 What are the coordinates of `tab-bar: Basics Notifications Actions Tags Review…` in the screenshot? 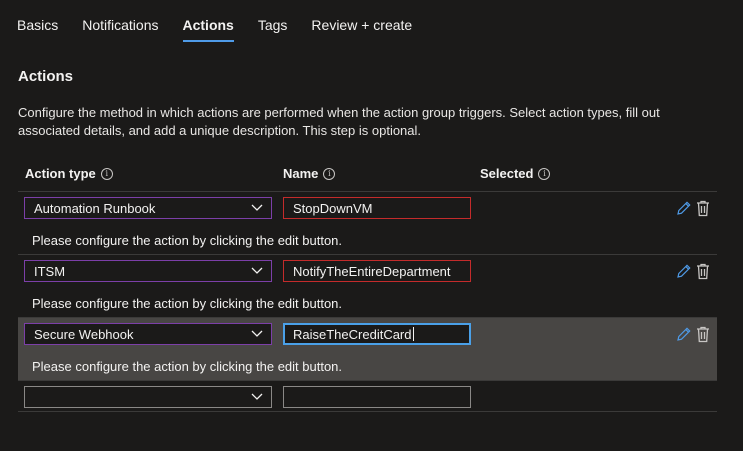 It's located at (226, 30).